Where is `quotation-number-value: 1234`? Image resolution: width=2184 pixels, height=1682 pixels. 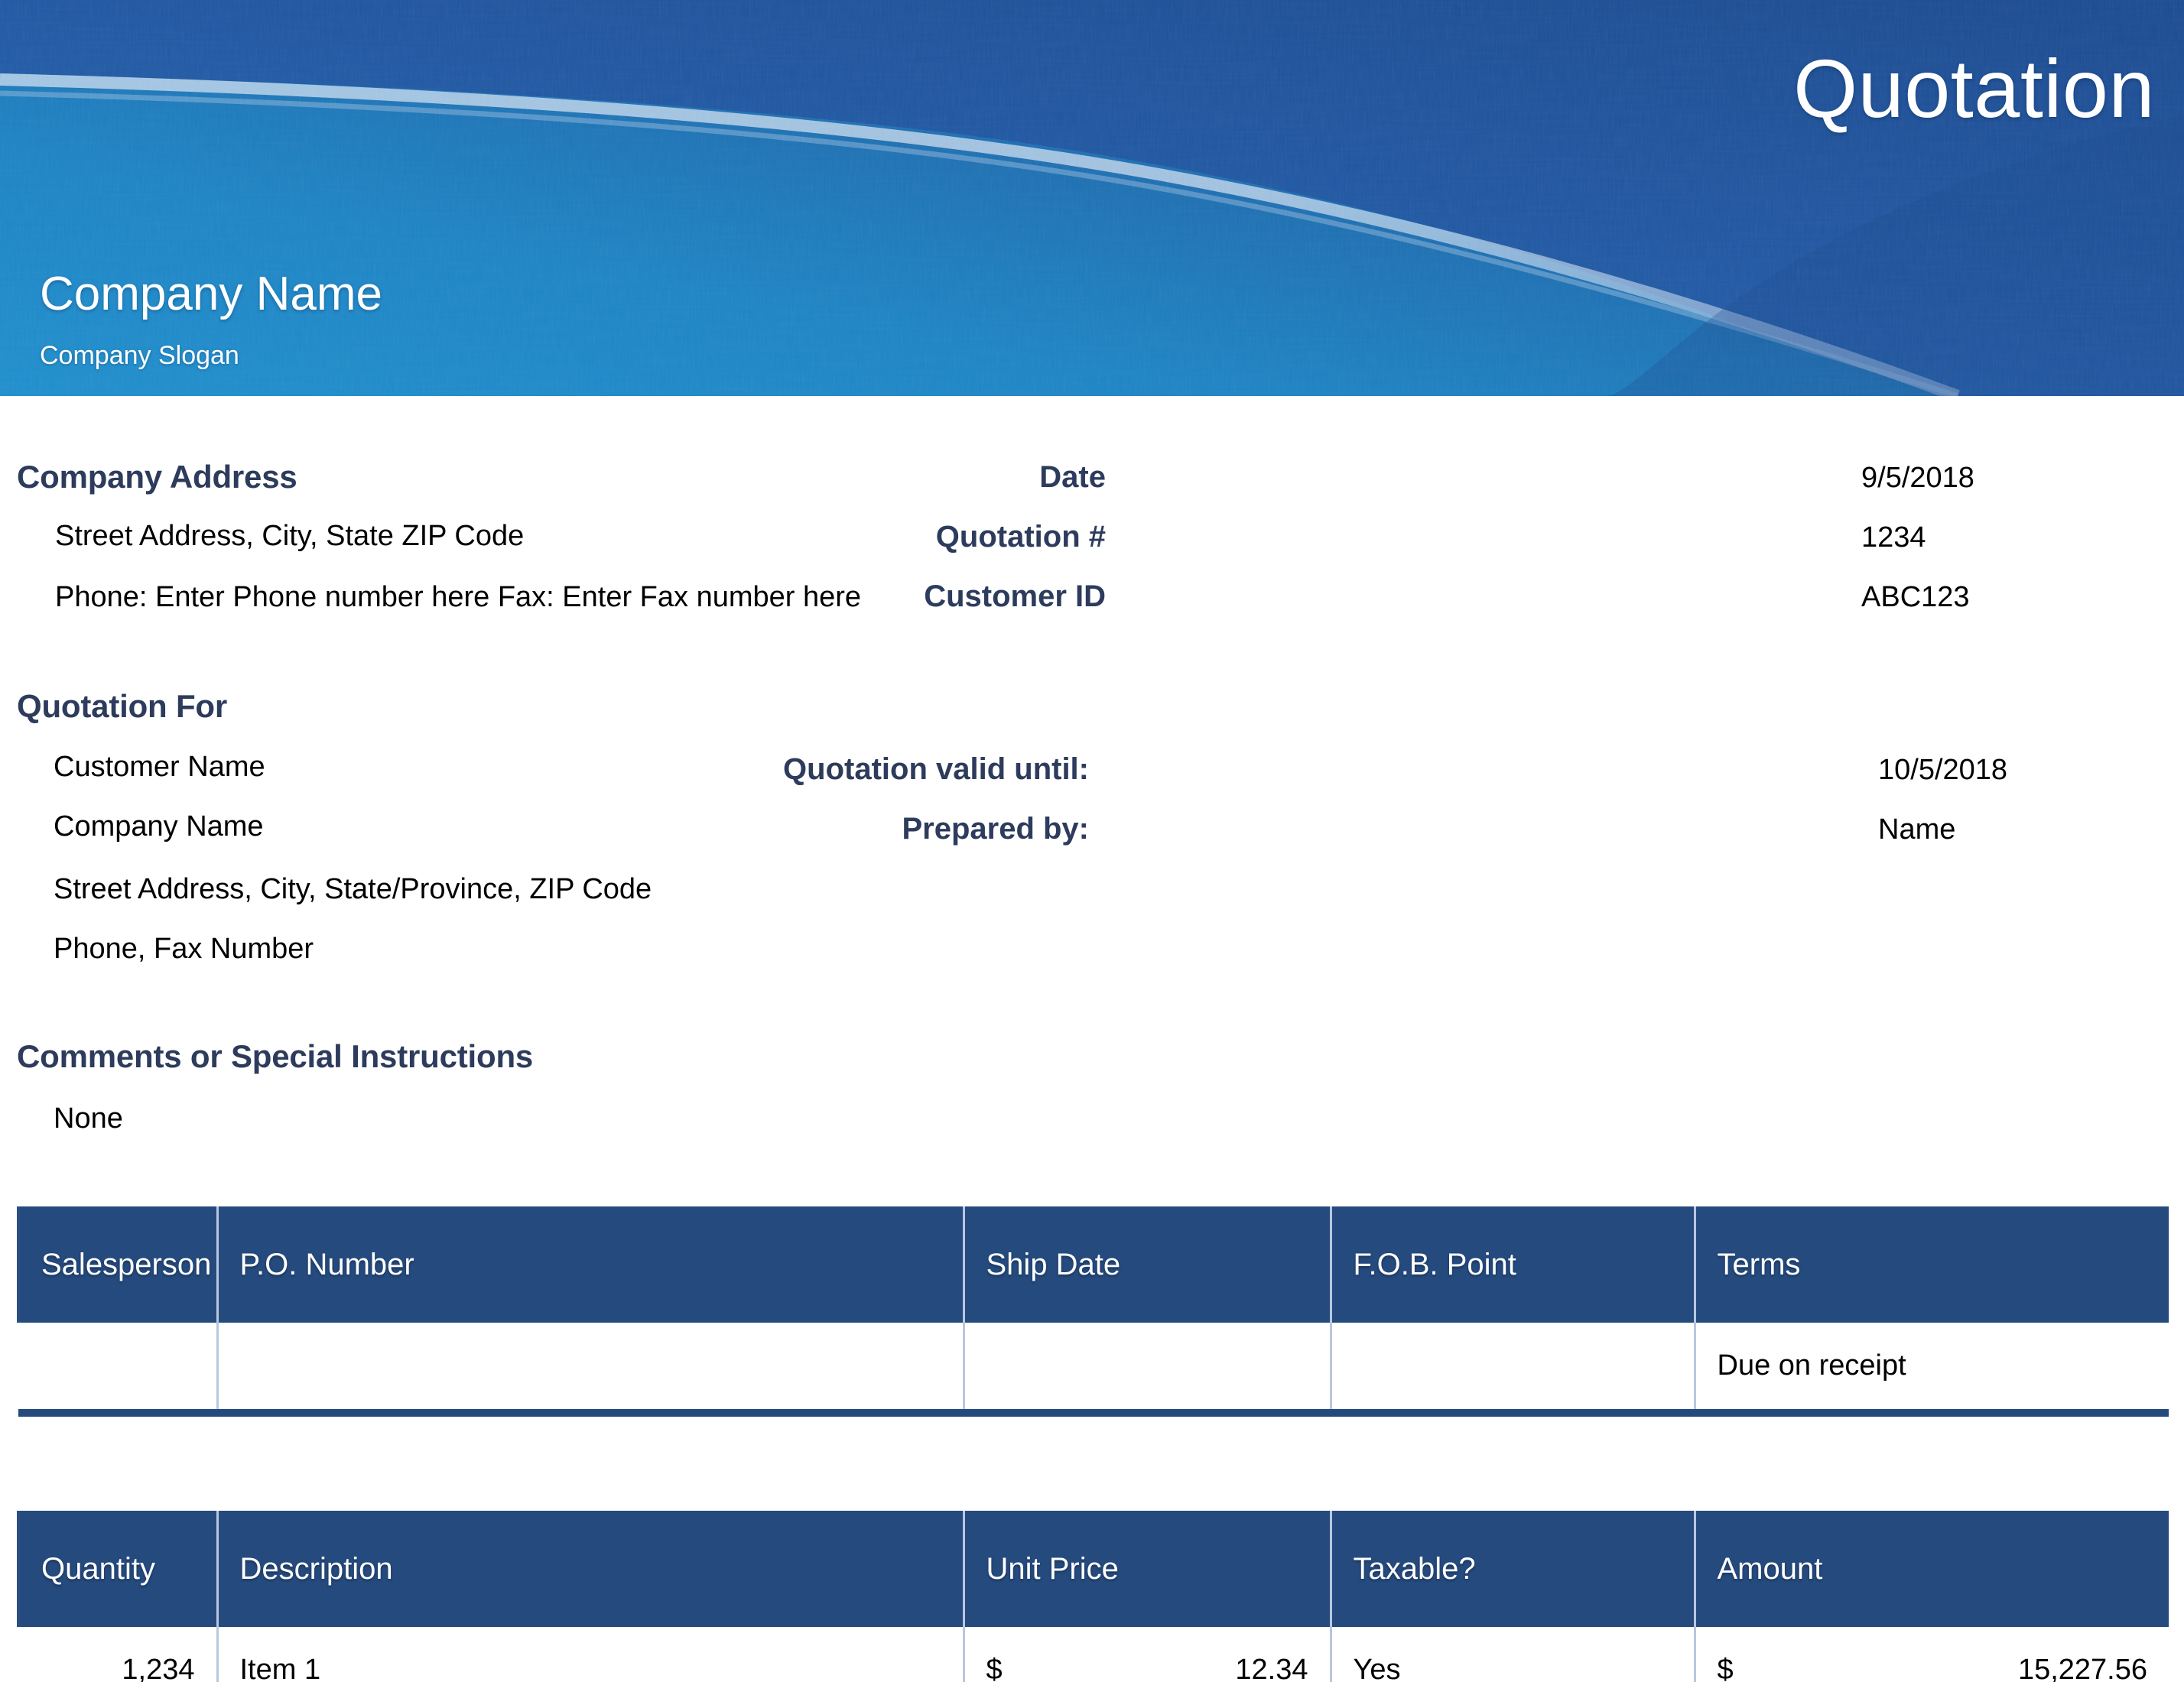
quotation-number-value: 1234 is located at coordinates (1893, 538).